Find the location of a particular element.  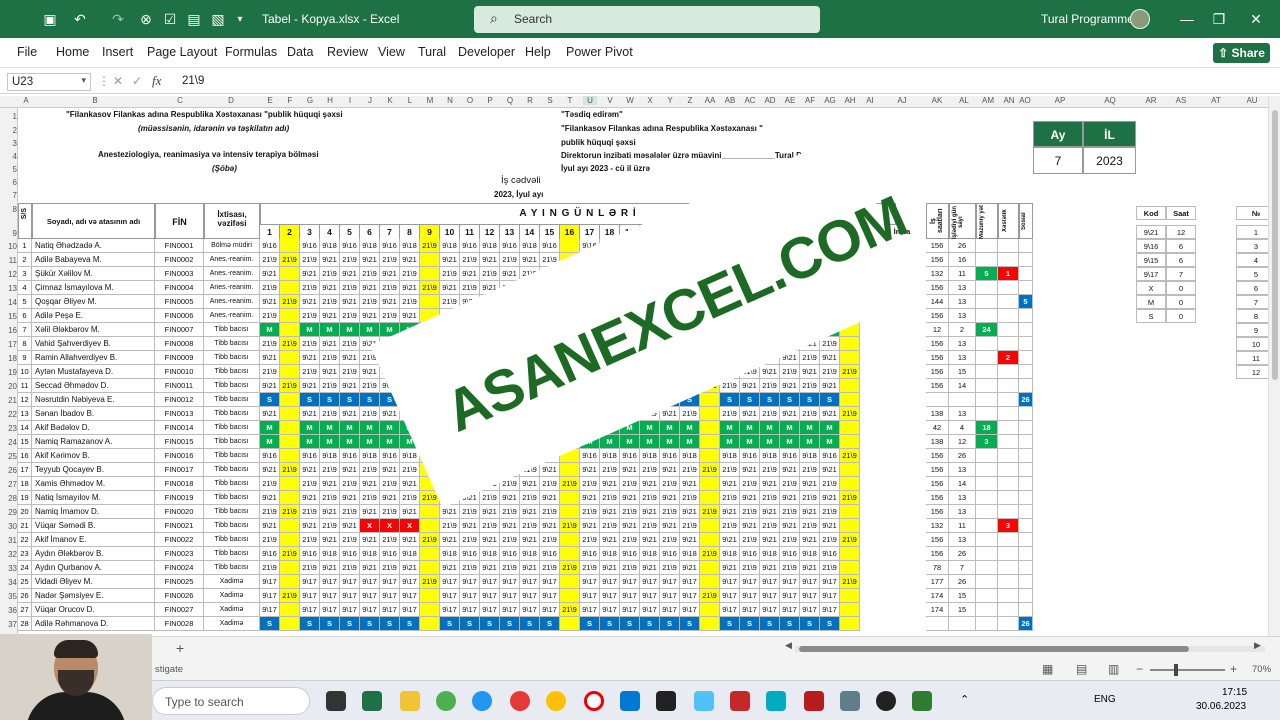

column-header-a: A is located at coordinates (26, 100).